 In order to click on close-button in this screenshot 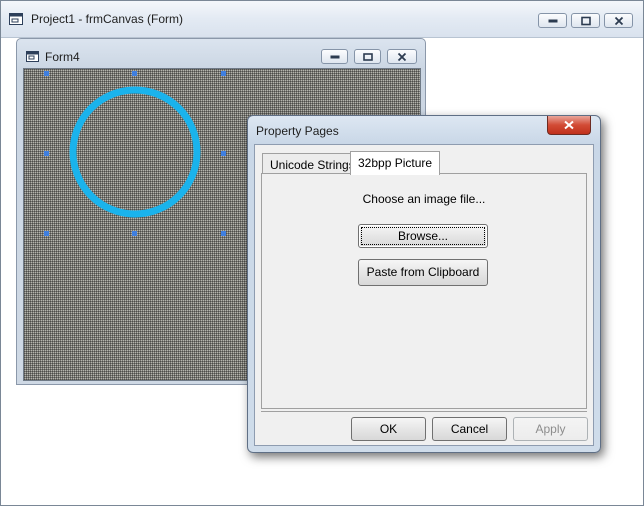, I will do `click(618, 20)`.